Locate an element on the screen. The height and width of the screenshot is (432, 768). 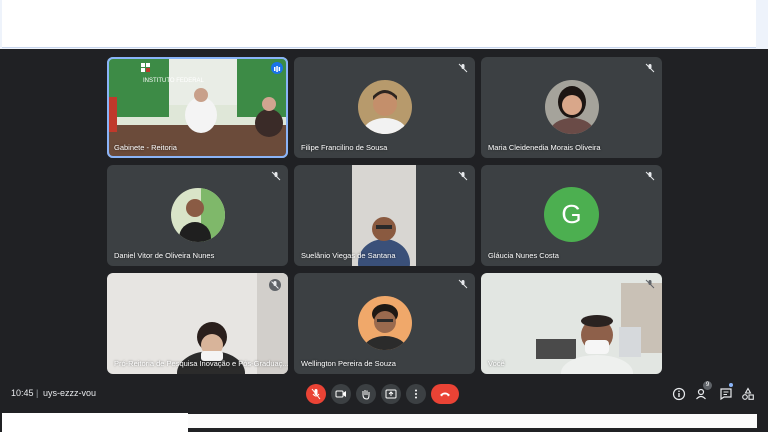
participant-tile: Filipe Francilino de Sousa is located at coordinates (384, 107).